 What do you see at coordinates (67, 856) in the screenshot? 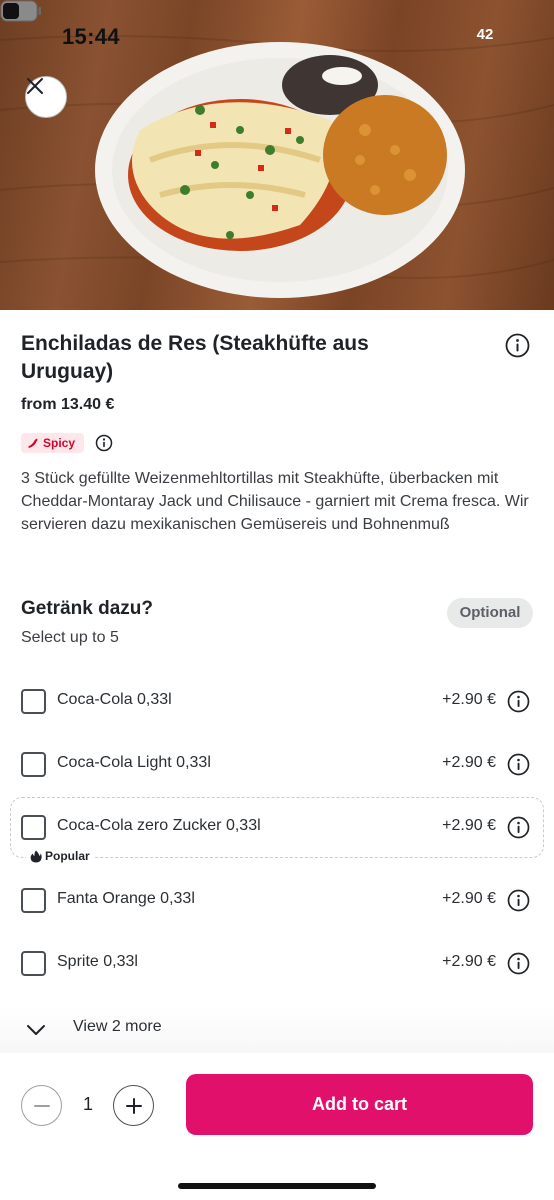
I see `popular-label: Popular` at bounding box center [67, 856].